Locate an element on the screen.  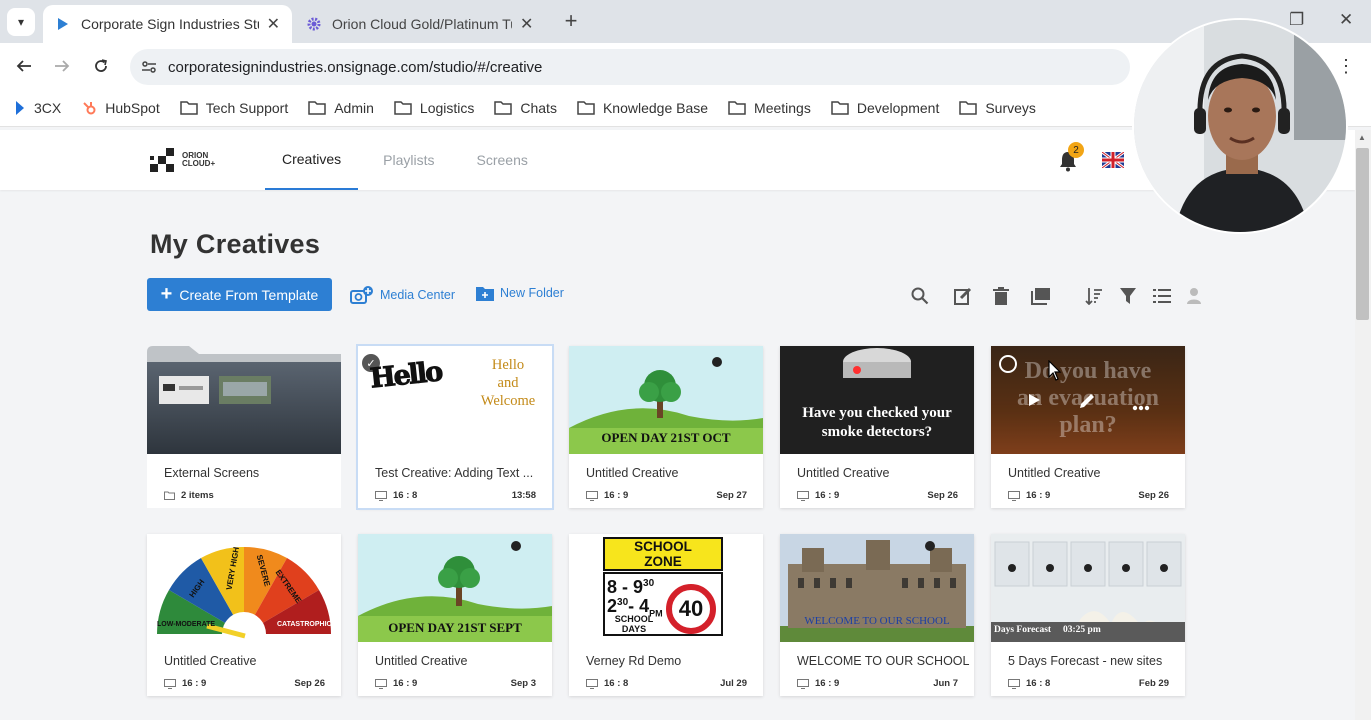
media-center-link: Media Center is located at coordinates (402, 295).